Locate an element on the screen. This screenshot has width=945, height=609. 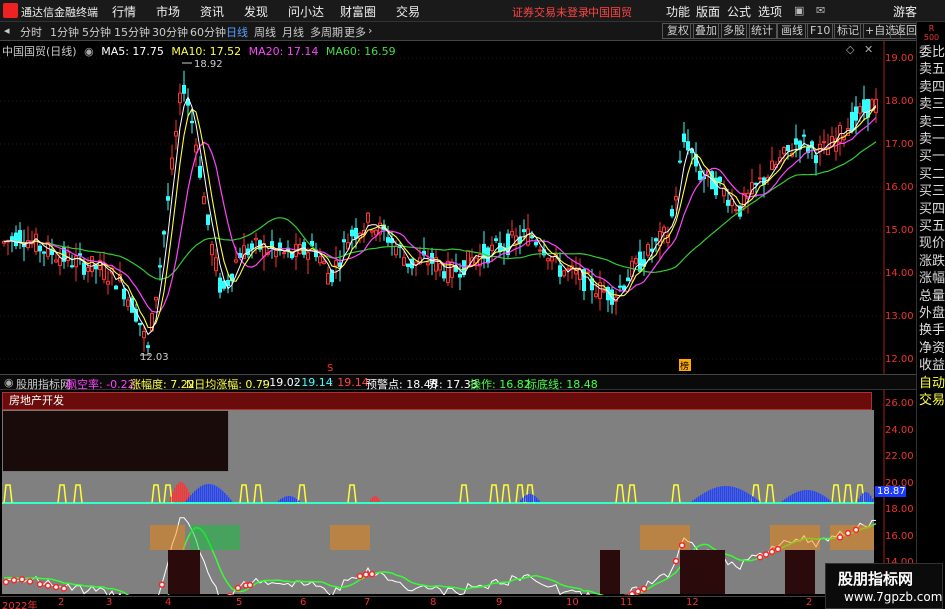
order-panel-item: 委比 is located at coordinates (932, 52).